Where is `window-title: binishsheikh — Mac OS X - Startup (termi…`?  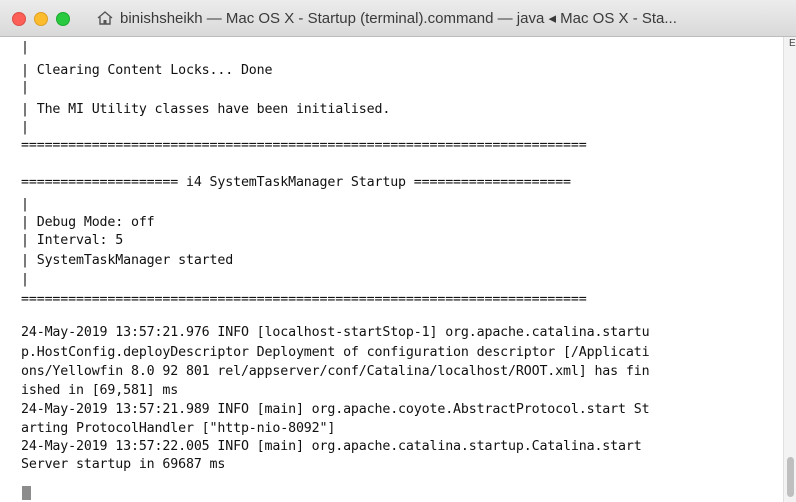
window-title: binishsheikh — Mac OS X - Startup (termi… is located at coordinates (398, 18).